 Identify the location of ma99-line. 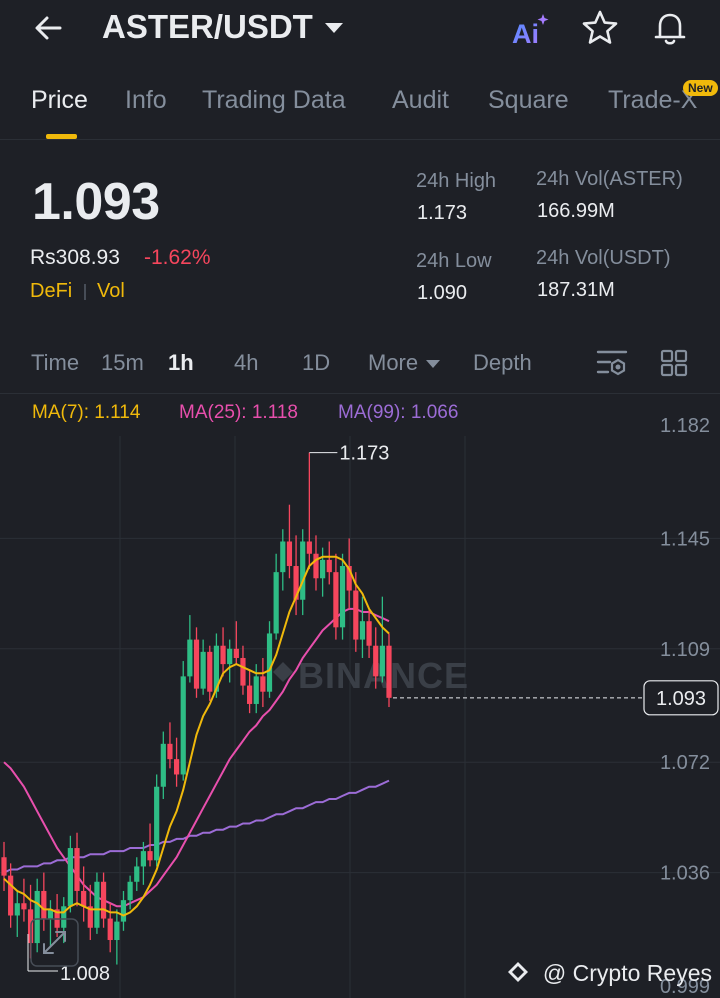
(196, 826).